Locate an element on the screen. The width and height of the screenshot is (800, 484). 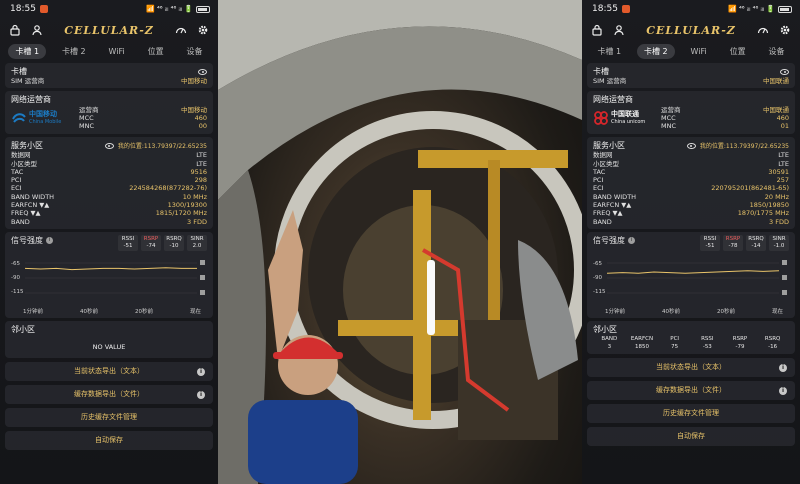
metric-rsrq: RSRQ -14 is located at coordinates (756, 242).